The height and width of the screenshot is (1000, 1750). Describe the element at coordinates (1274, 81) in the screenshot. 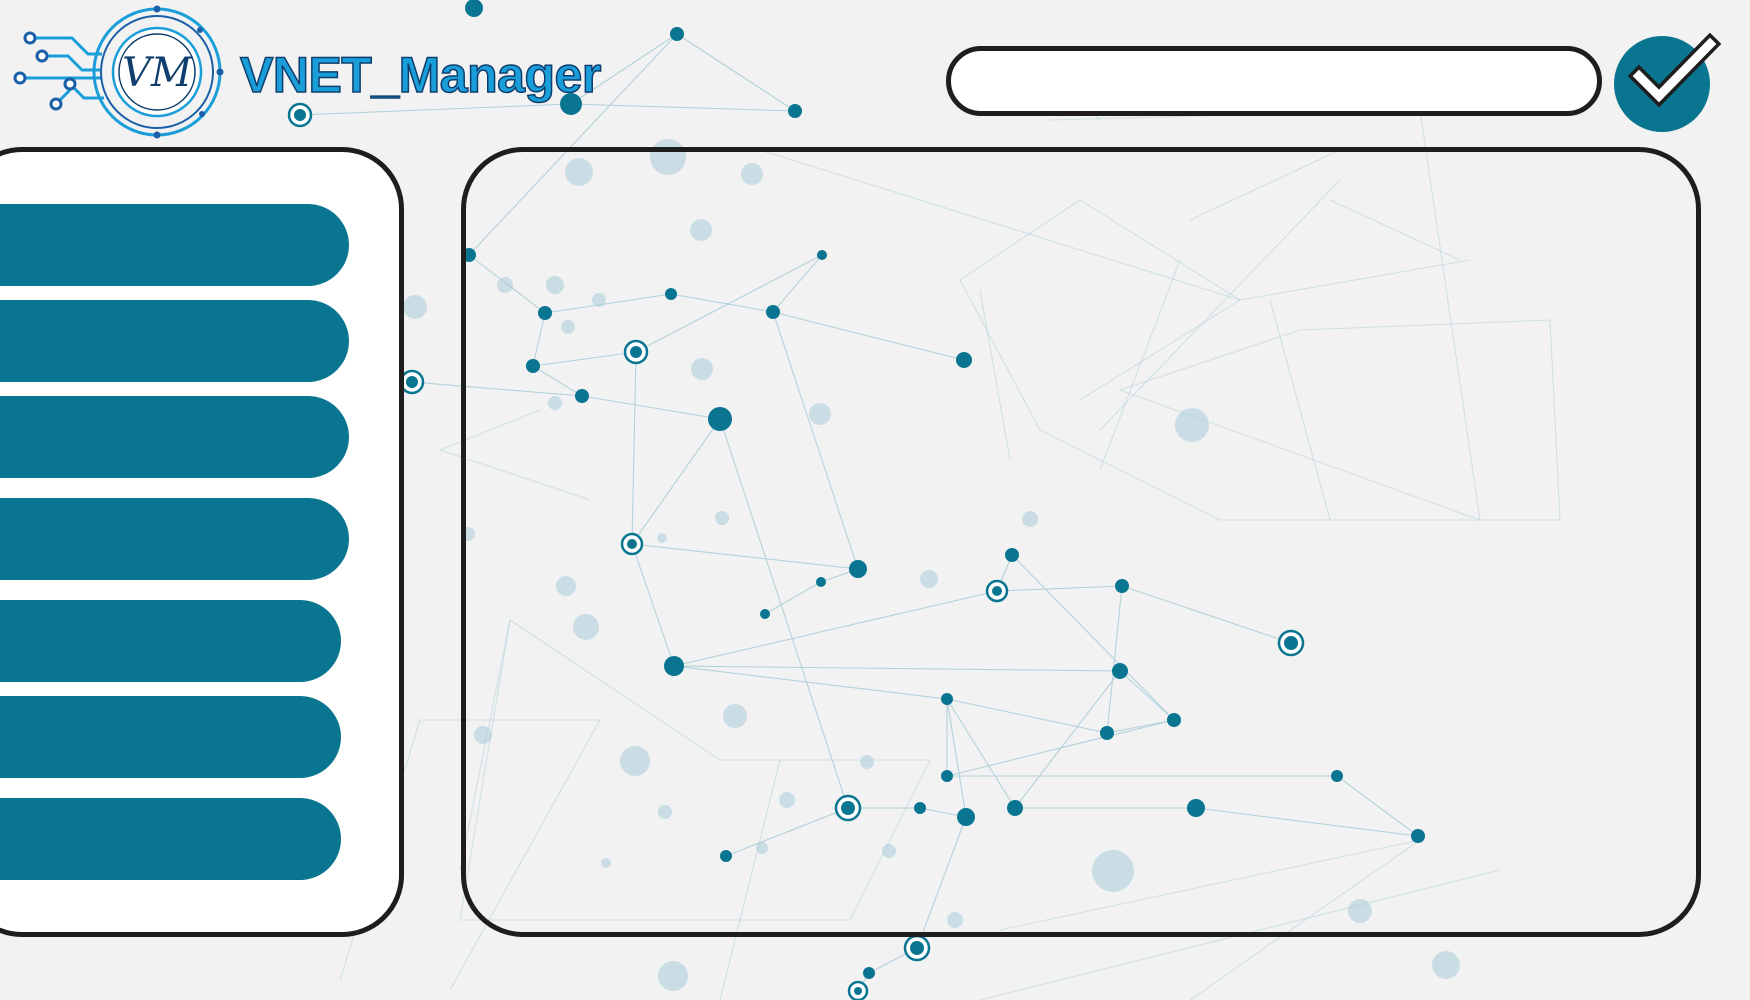

I see `search-input` at that location.